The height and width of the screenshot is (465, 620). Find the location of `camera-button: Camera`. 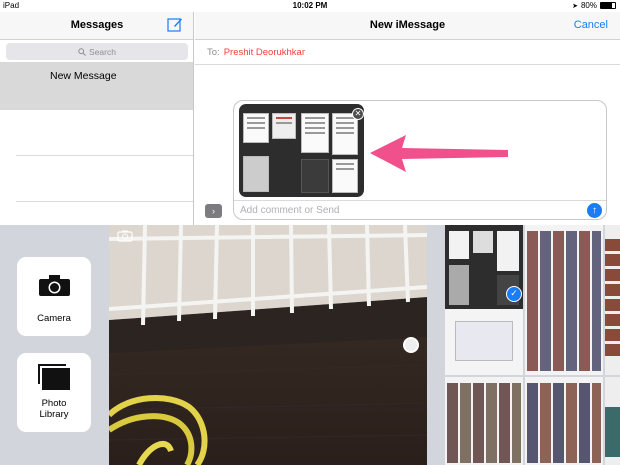

camera-button: Camera is located at coordinates (54, 296).